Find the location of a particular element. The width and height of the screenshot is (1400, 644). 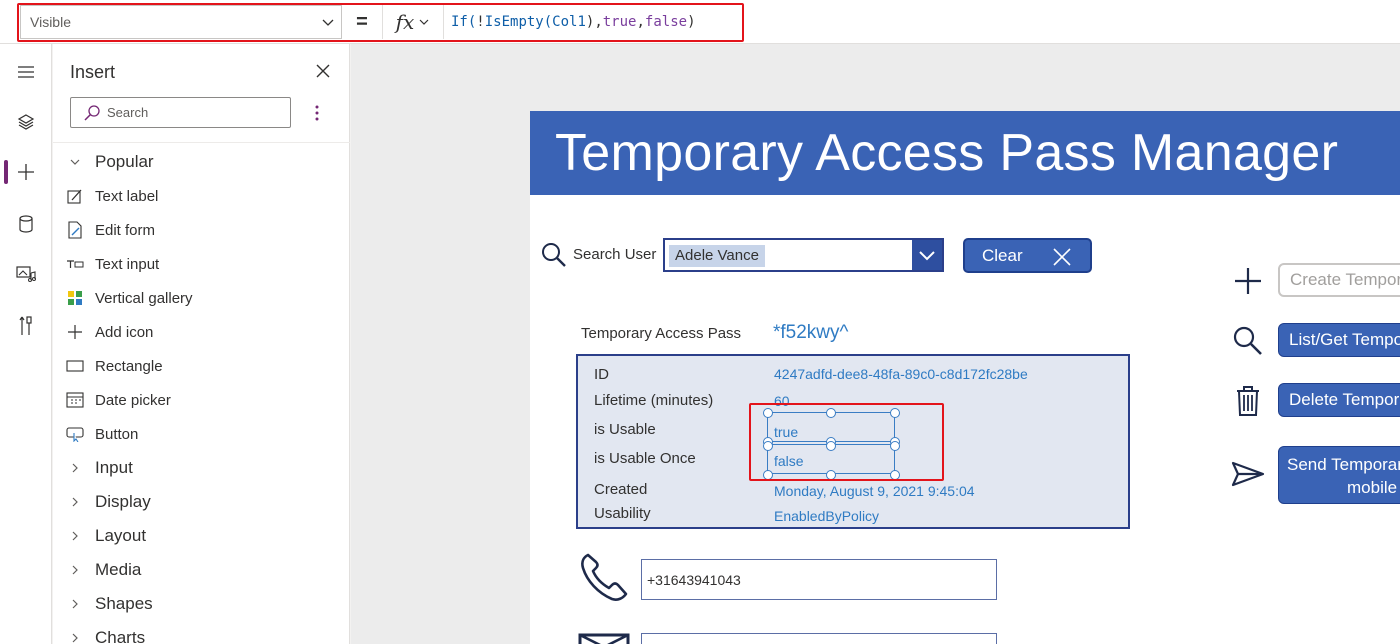

data-icon is located at coordinates (26, 224).